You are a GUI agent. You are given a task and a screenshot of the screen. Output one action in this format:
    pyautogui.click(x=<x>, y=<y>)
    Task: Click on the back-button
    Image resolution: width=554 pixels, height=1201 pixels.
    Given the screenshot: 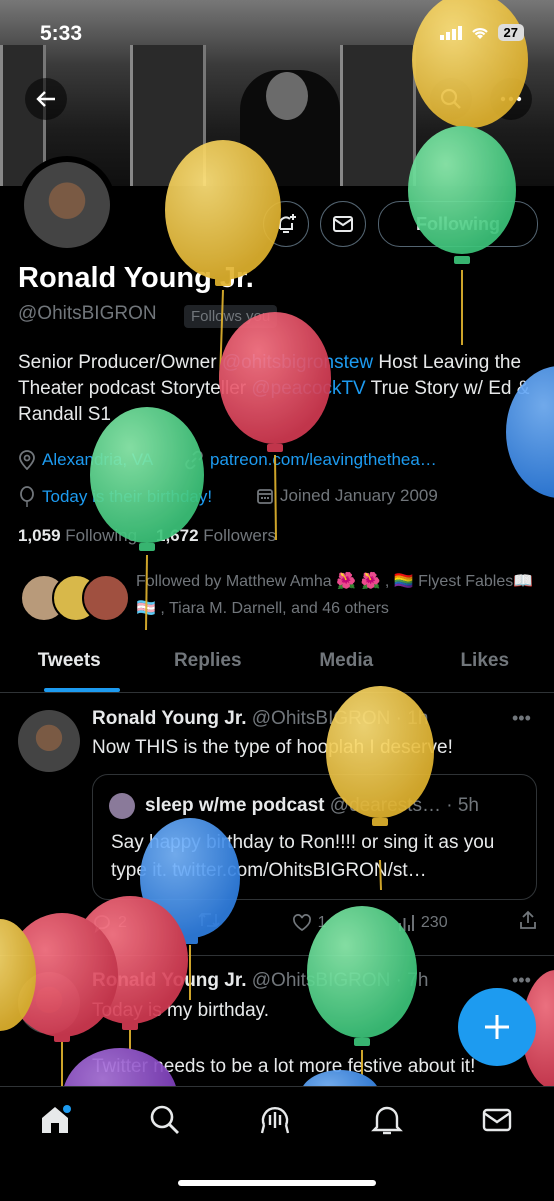 What is the action you would take?
    pyautogui.click(x=46, y=99)
    